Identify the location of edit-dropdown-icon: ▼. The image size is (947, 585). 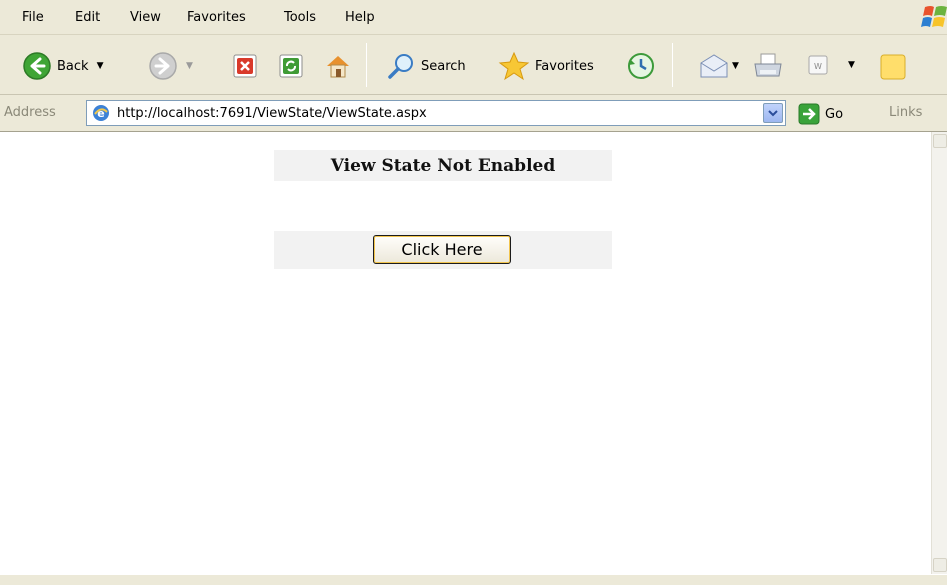
(851, 65).